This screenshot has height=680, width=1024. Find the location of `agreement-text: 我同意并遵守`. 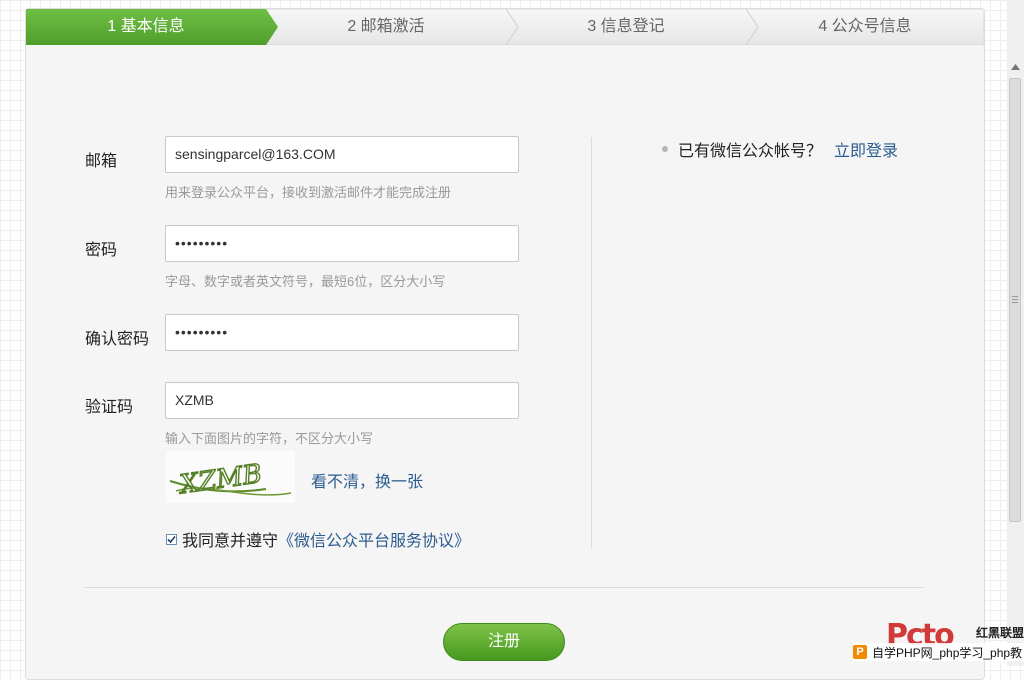

agreement-text: 我同意并遵守 is located at coordinates (230, 541).